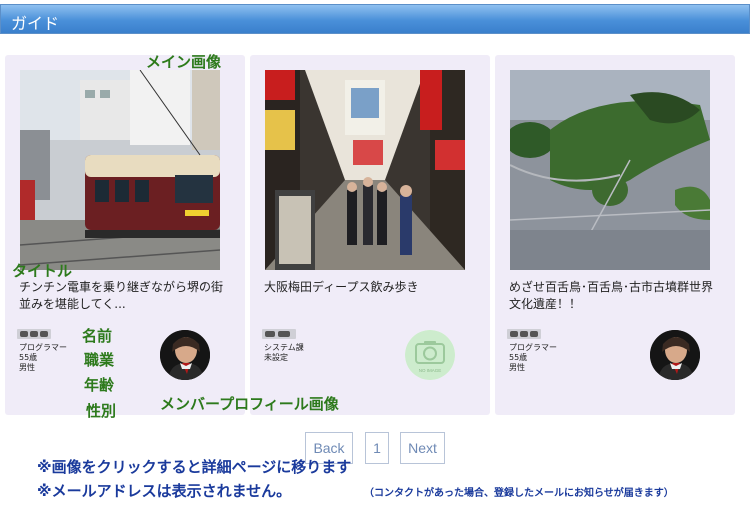 The image size is (750, 529). Describe the element at coordinates (99, 360) in the screenshot. I see `annotation-job: 職業` at that location.